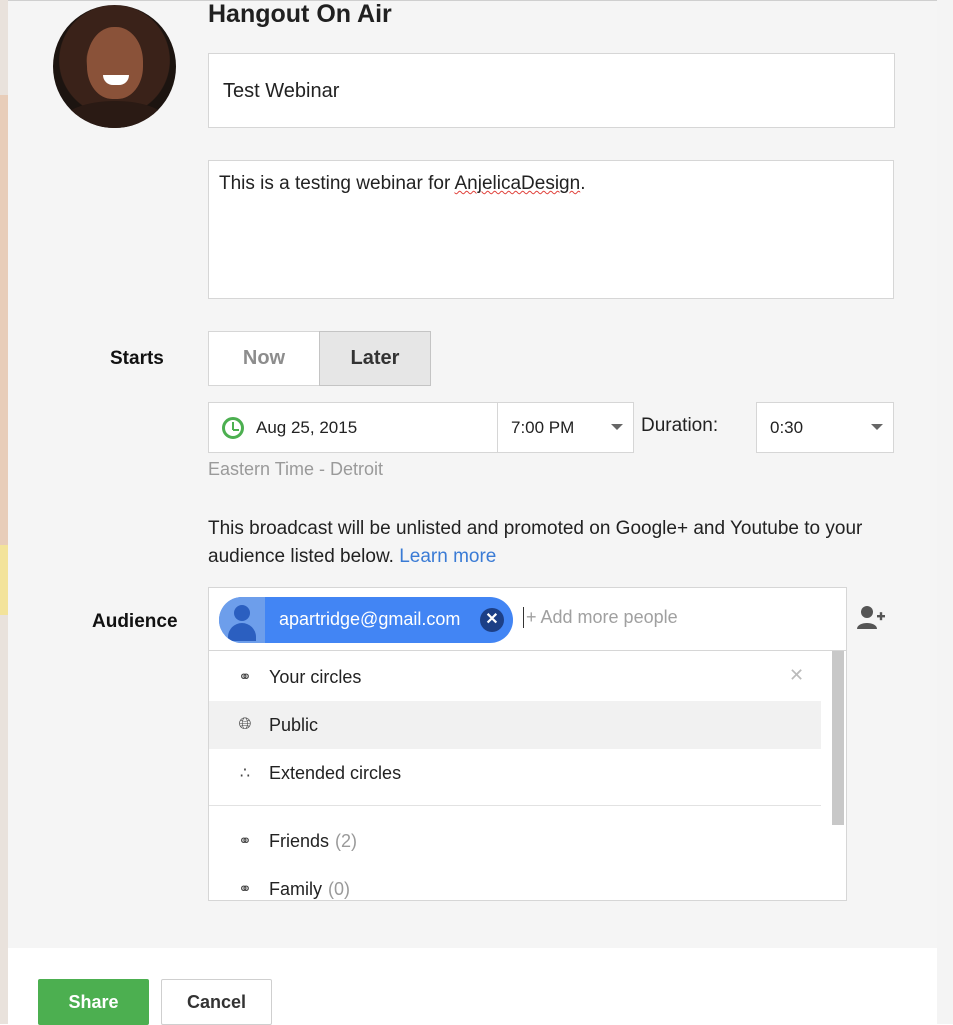 The image size is (953, 1025). Describe the element at coordinates (515, 725) in the screenshot. I see `dropdown-item-public: 🌐︎ Public` at that location.